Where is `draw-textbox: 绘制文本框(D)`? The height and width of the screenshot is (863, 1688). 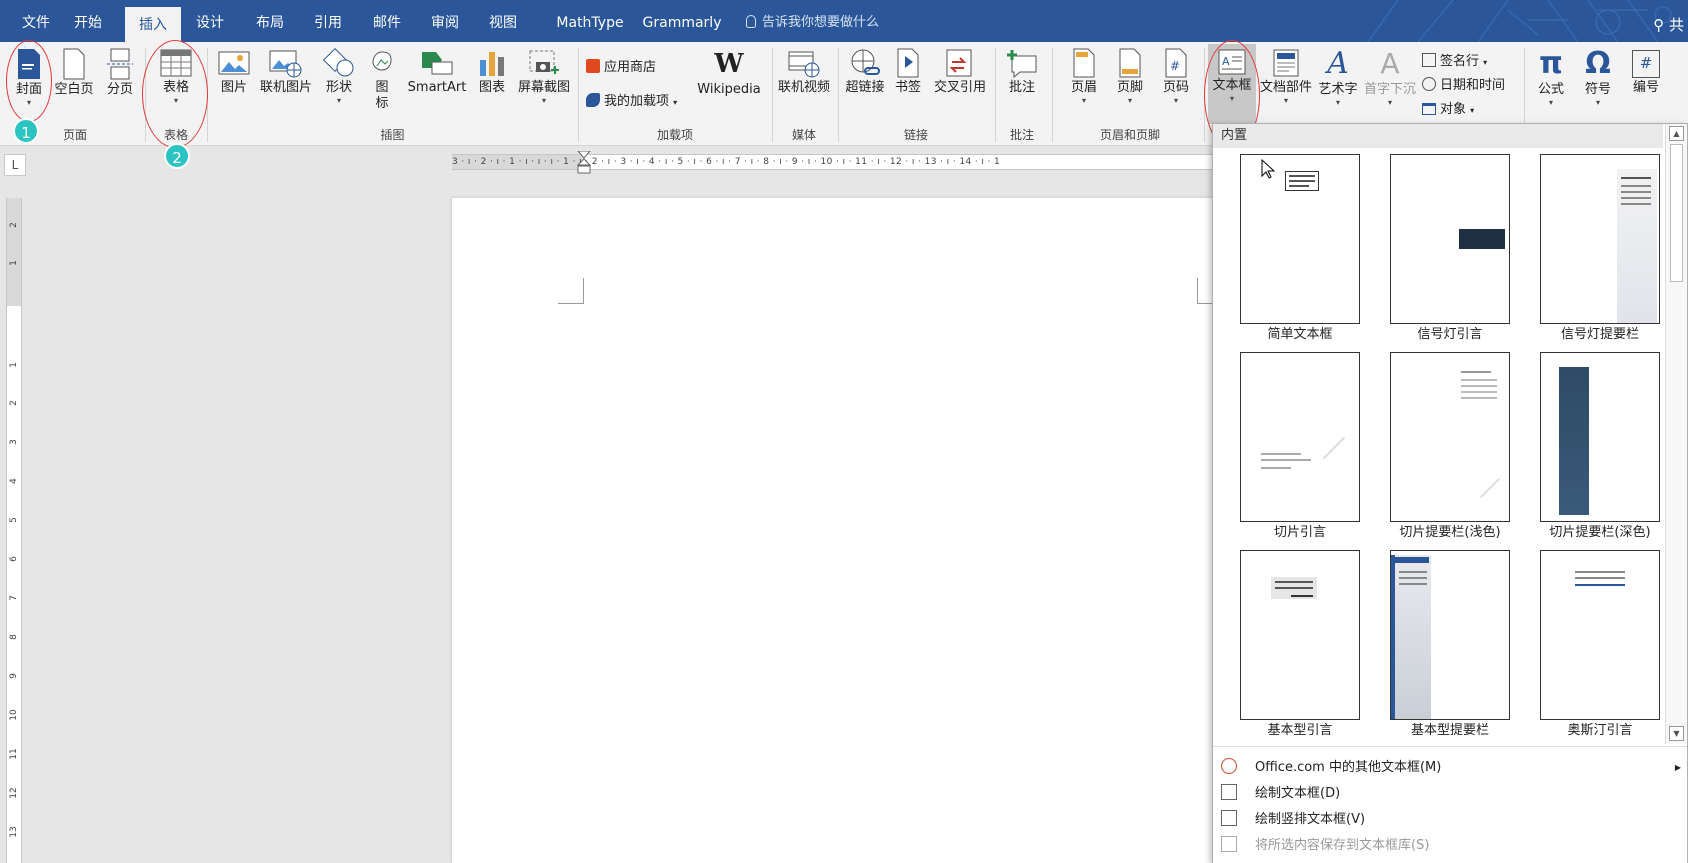
draw-textbox: 绘制文本框(D) is located at coordinates (1280, 794).